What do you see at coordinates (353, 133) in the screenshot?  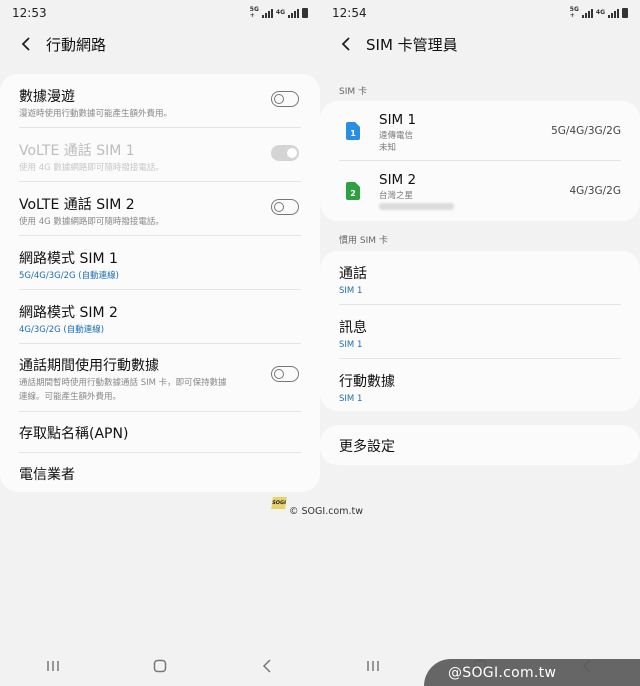 I see `sim-slot-number: 1` at bounding box center [353, 133].